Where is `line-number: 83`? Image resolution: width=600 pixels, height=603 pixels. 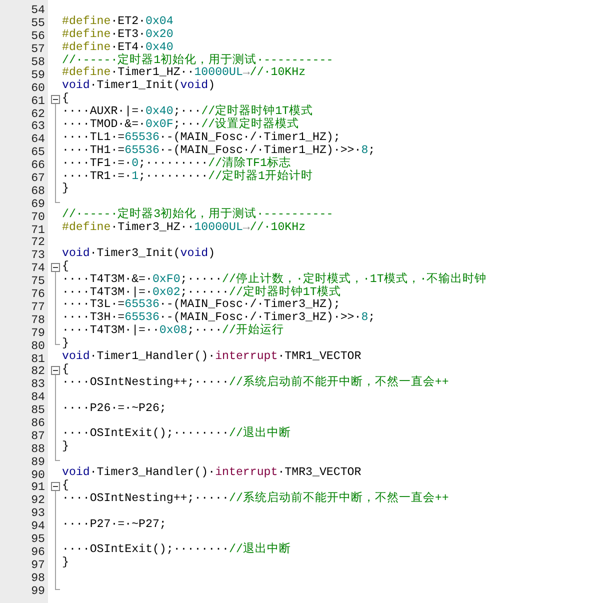
line-number: 83 is located at coordinates (38, 385).